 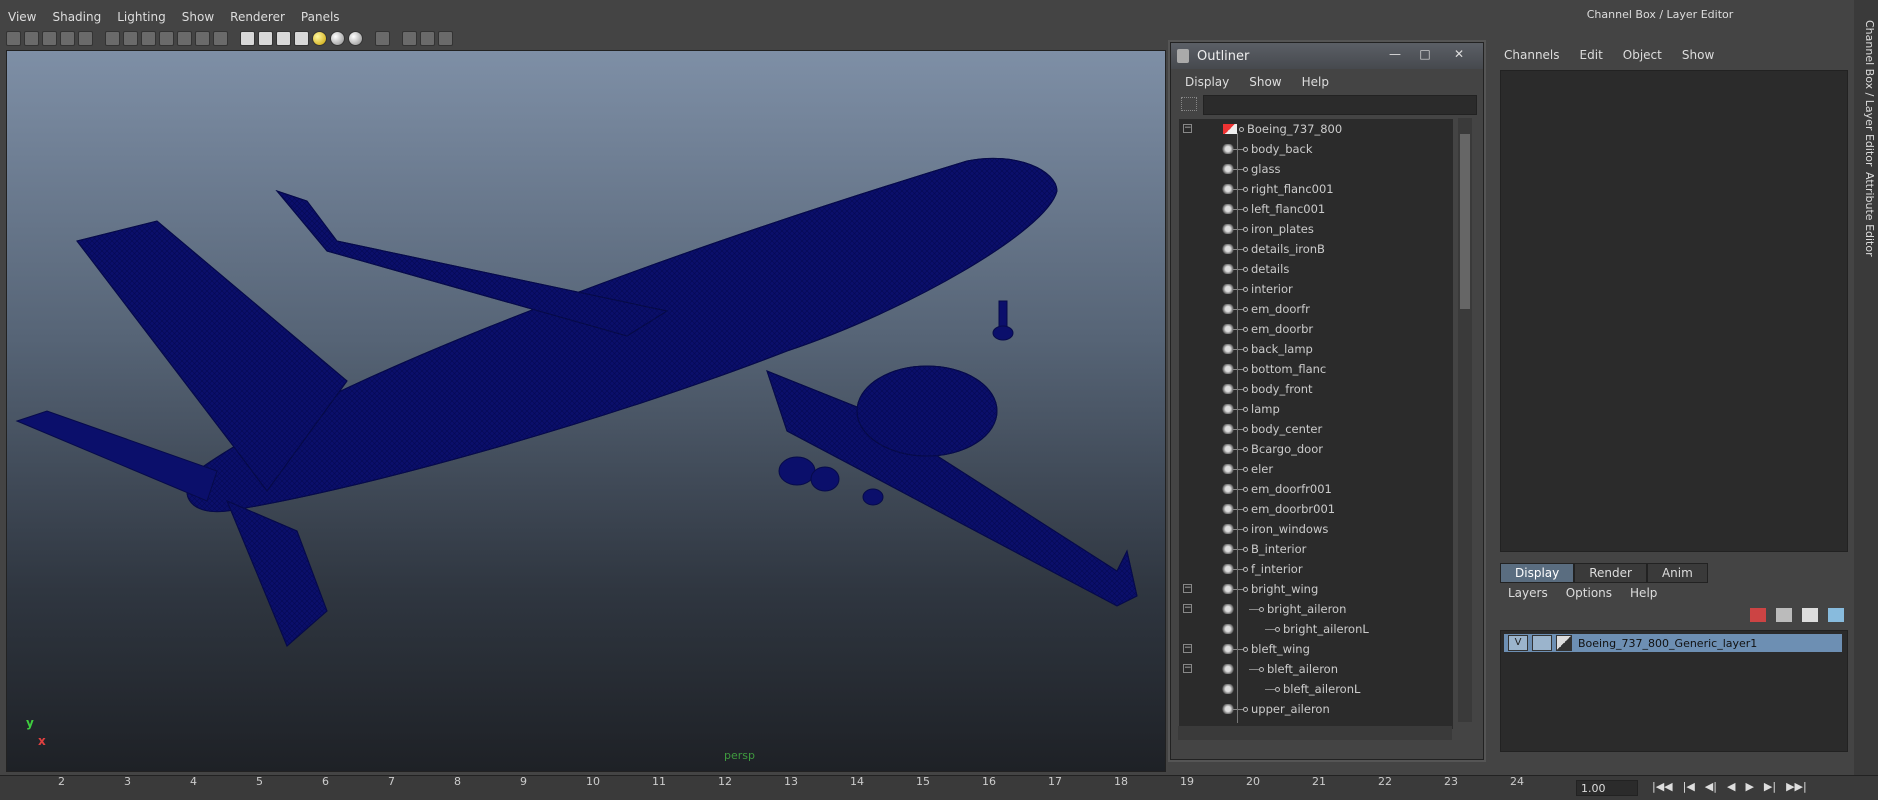 I want to click on smooth-shade-icon, so click(x=265, y=38).